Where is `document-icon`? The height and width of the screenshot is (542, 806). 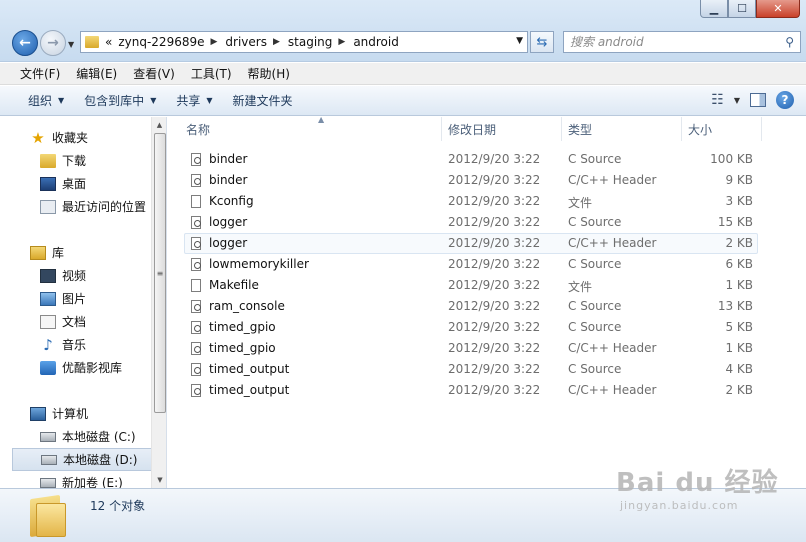
document-icon is located at coordinates (48, 321).